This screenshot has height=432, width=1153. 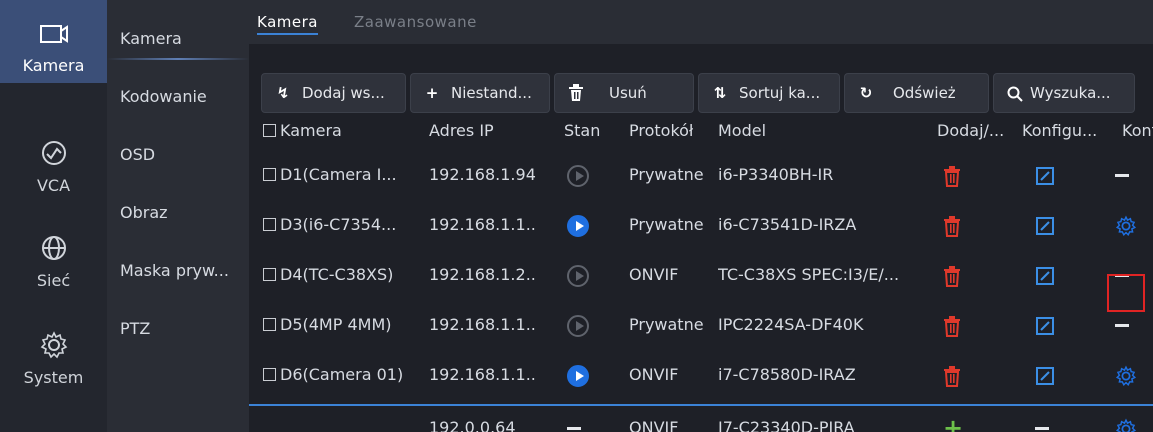 What do you see at coordinates (866, 93) in the screenshot?
I see `refresh-icon: ↻` at bounding box center [866, 93].